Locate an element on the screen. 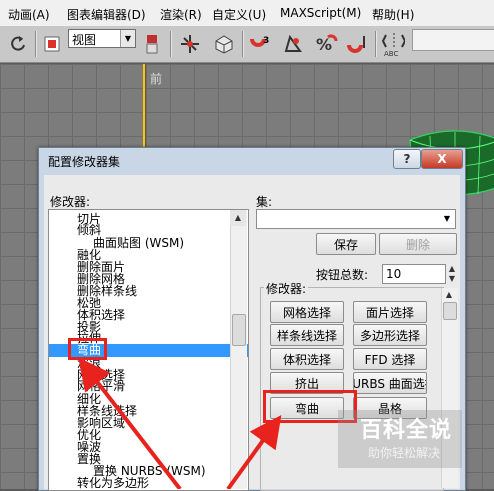 Image resolution: width=494 pixels, height=491 pixels. menu-graph-editors: 图表编辑器(D) is located at coordinates (106, 14).